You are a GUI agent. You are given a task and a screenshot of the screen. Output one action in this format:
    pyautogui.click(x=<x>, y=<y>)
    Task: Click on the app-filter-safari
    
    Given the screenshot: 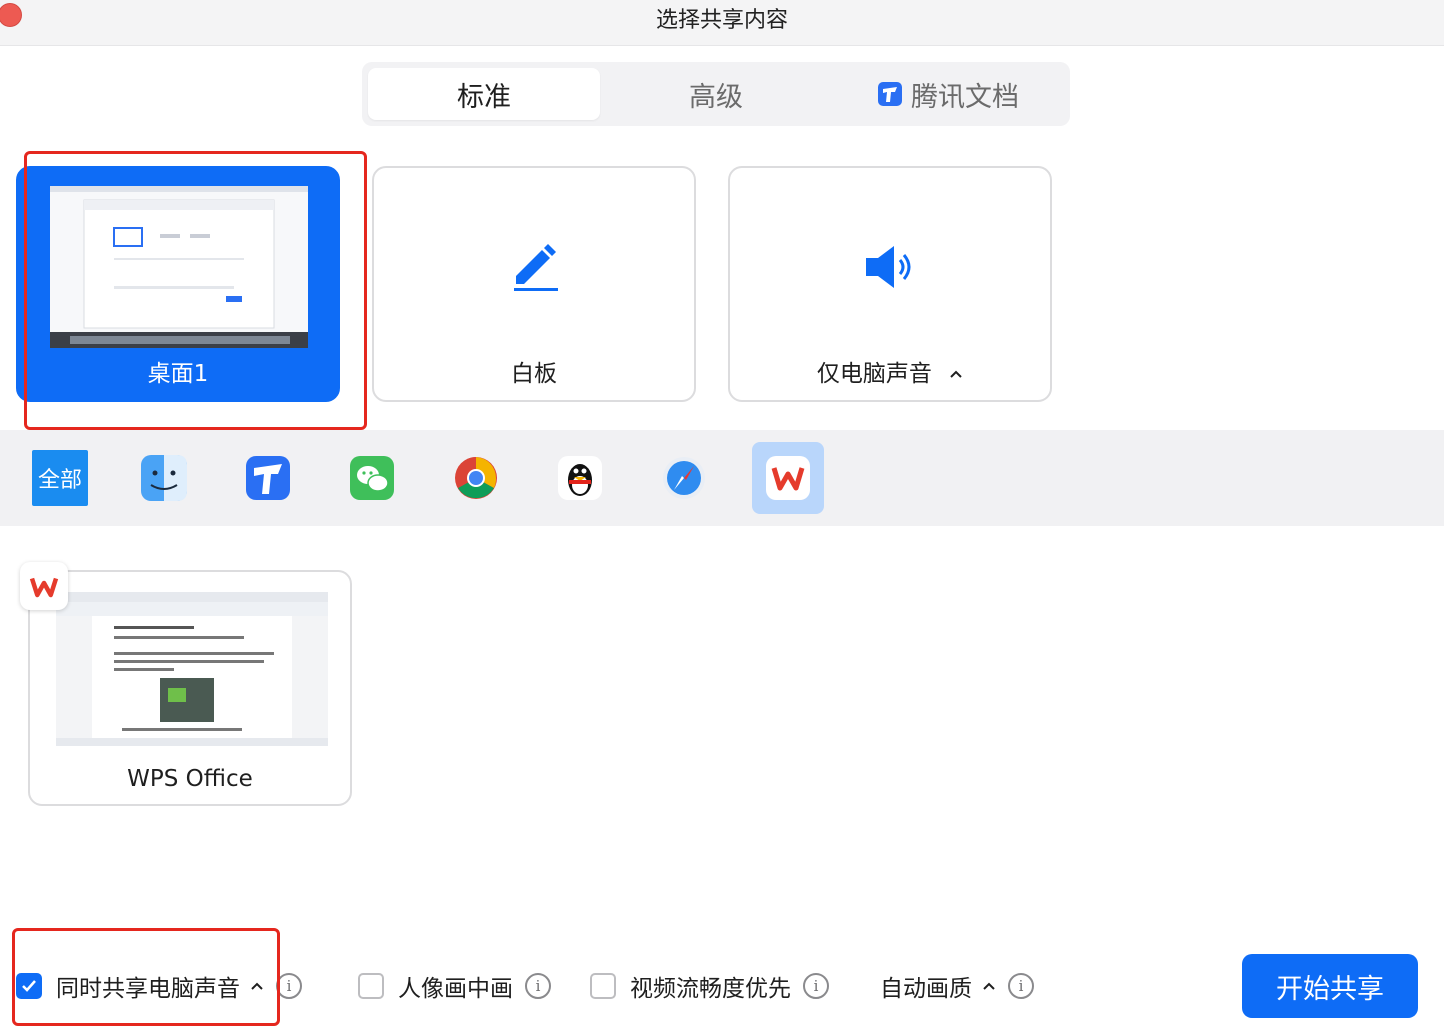 What is the action you would take?
    pyautogui.click(x=684, y=478)
    